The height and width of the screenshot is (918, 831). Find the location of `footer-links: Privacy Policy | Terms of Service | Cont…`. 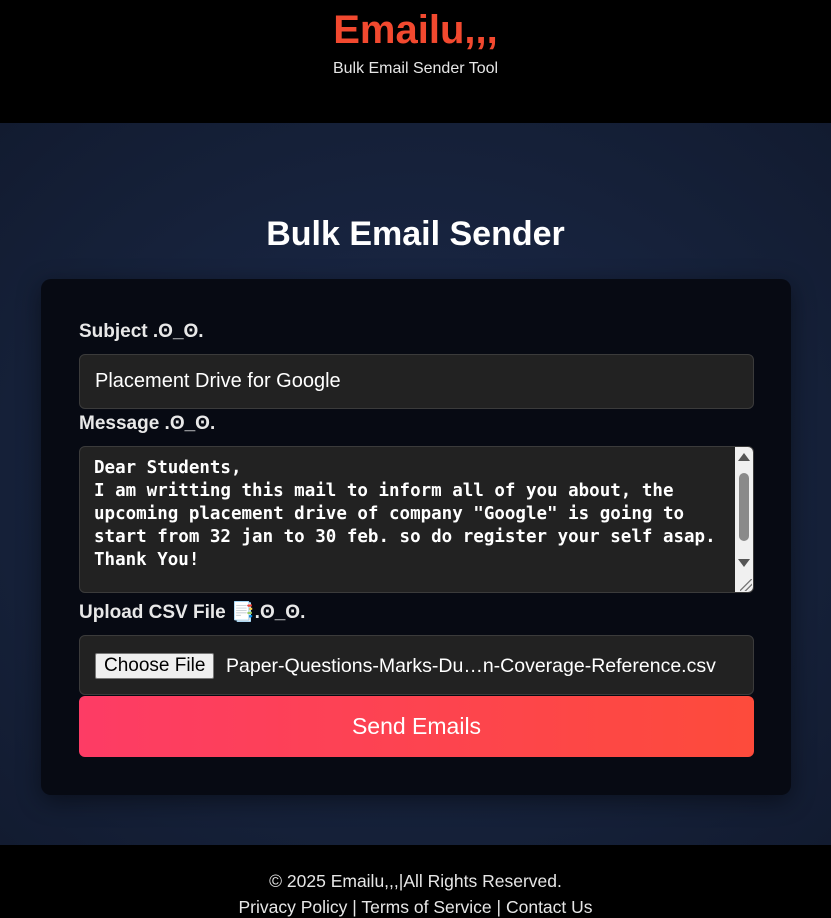

footer-links: Privacy Policy | Terms of Service | Cont… is located at coordinates (415, 907).